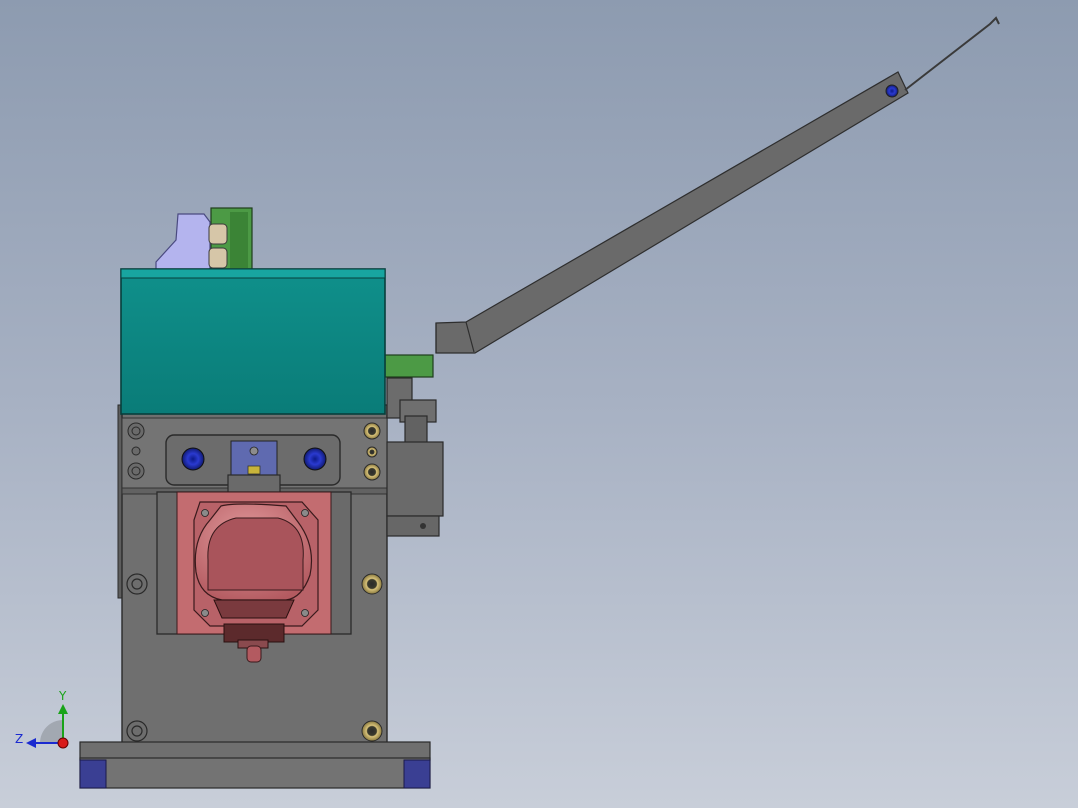 This screenshot has height=808, width=1078. I want to click on blue-screw-left, so click(193, 459).